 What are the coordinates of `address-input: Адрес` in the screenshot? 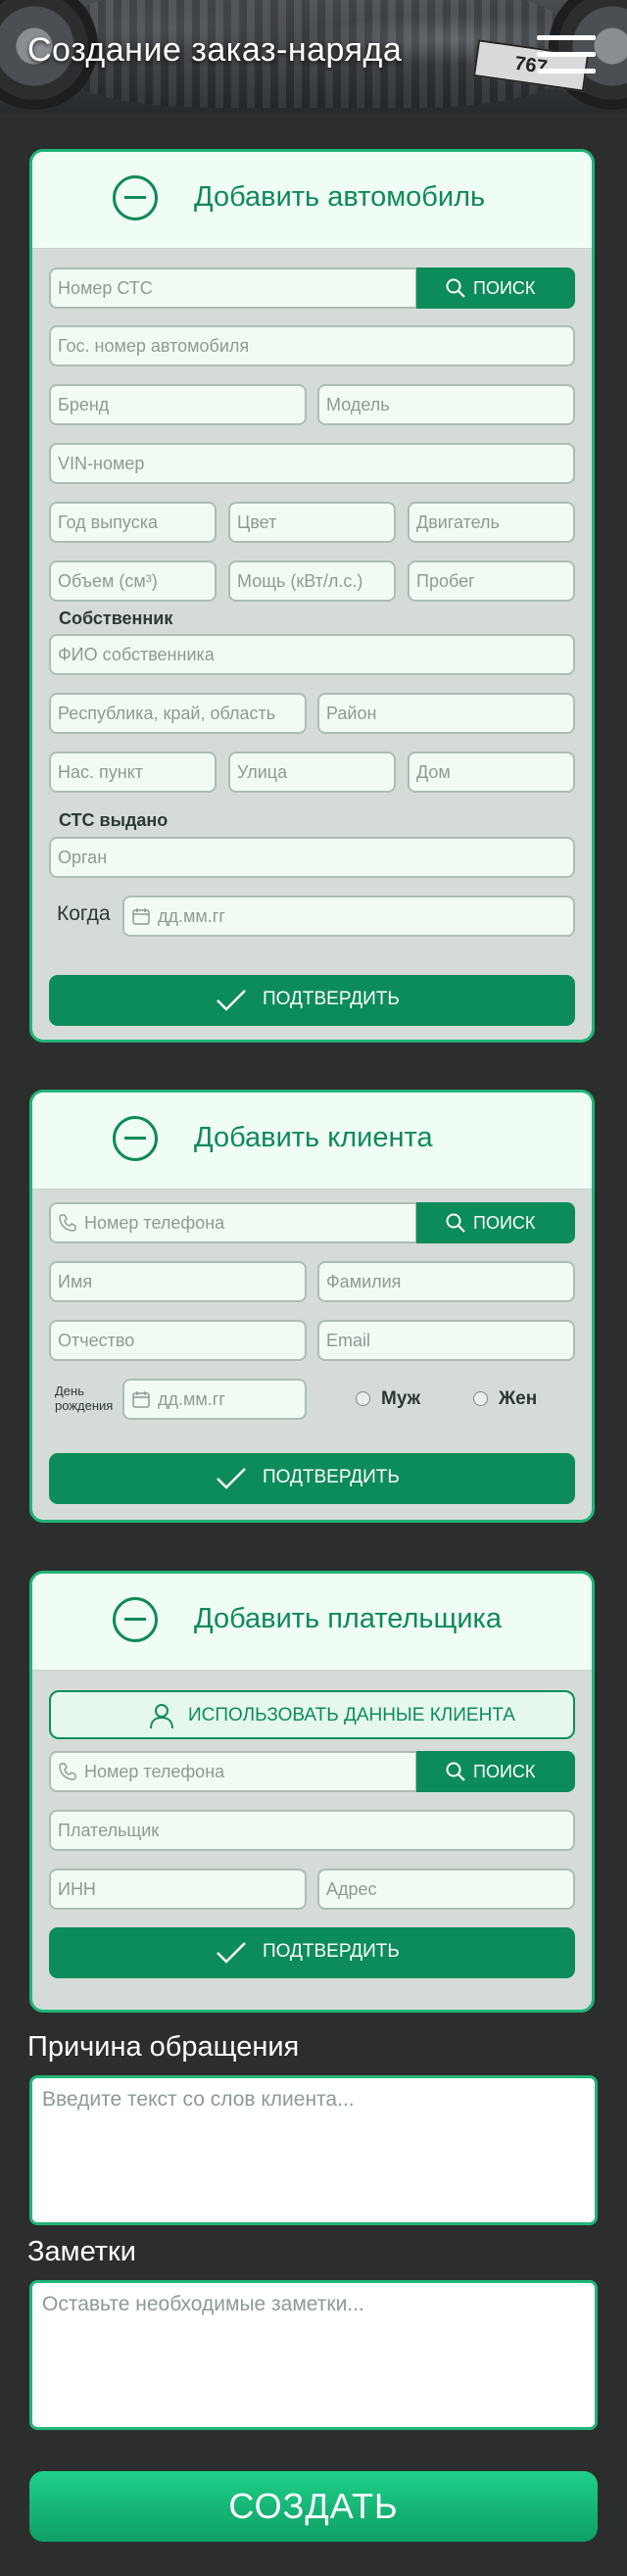 It's located at (446, 1889).